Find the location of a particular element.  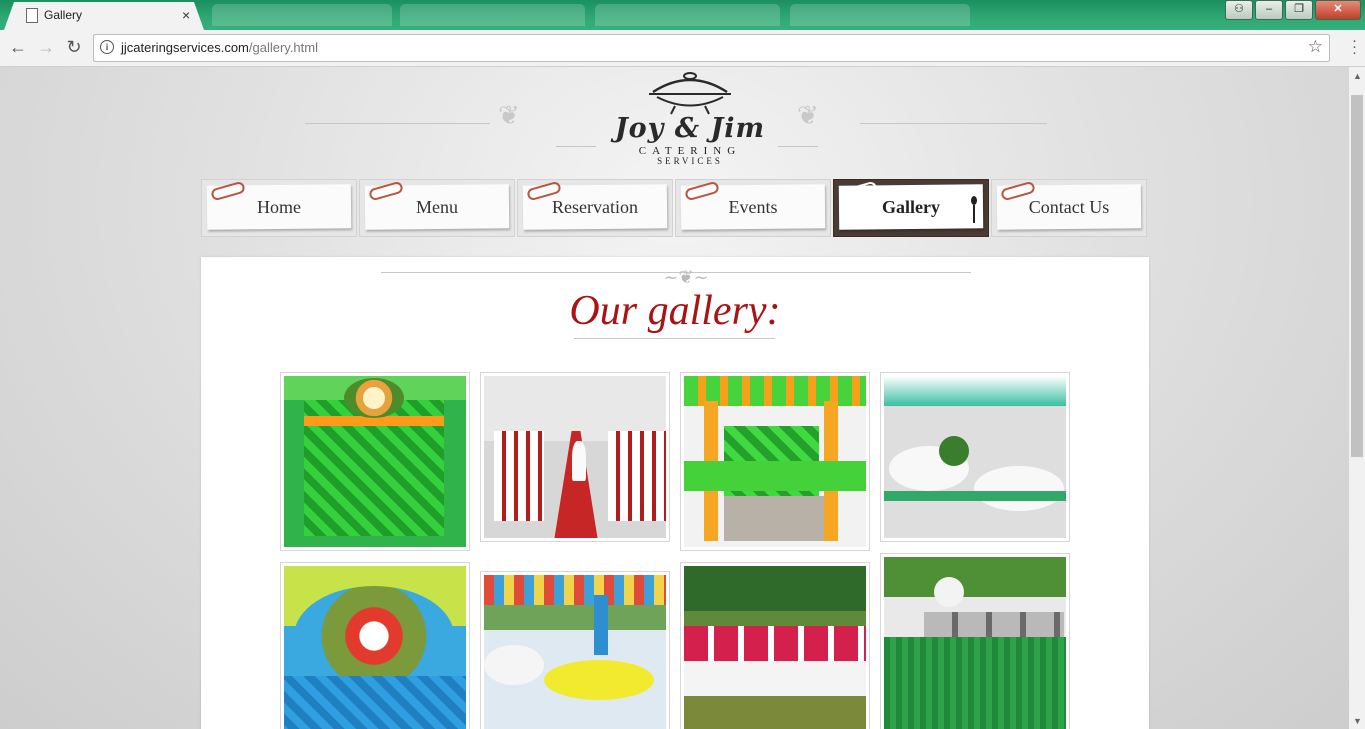

window-maximize-button: ❐ is located at coordinates (1299, 10).